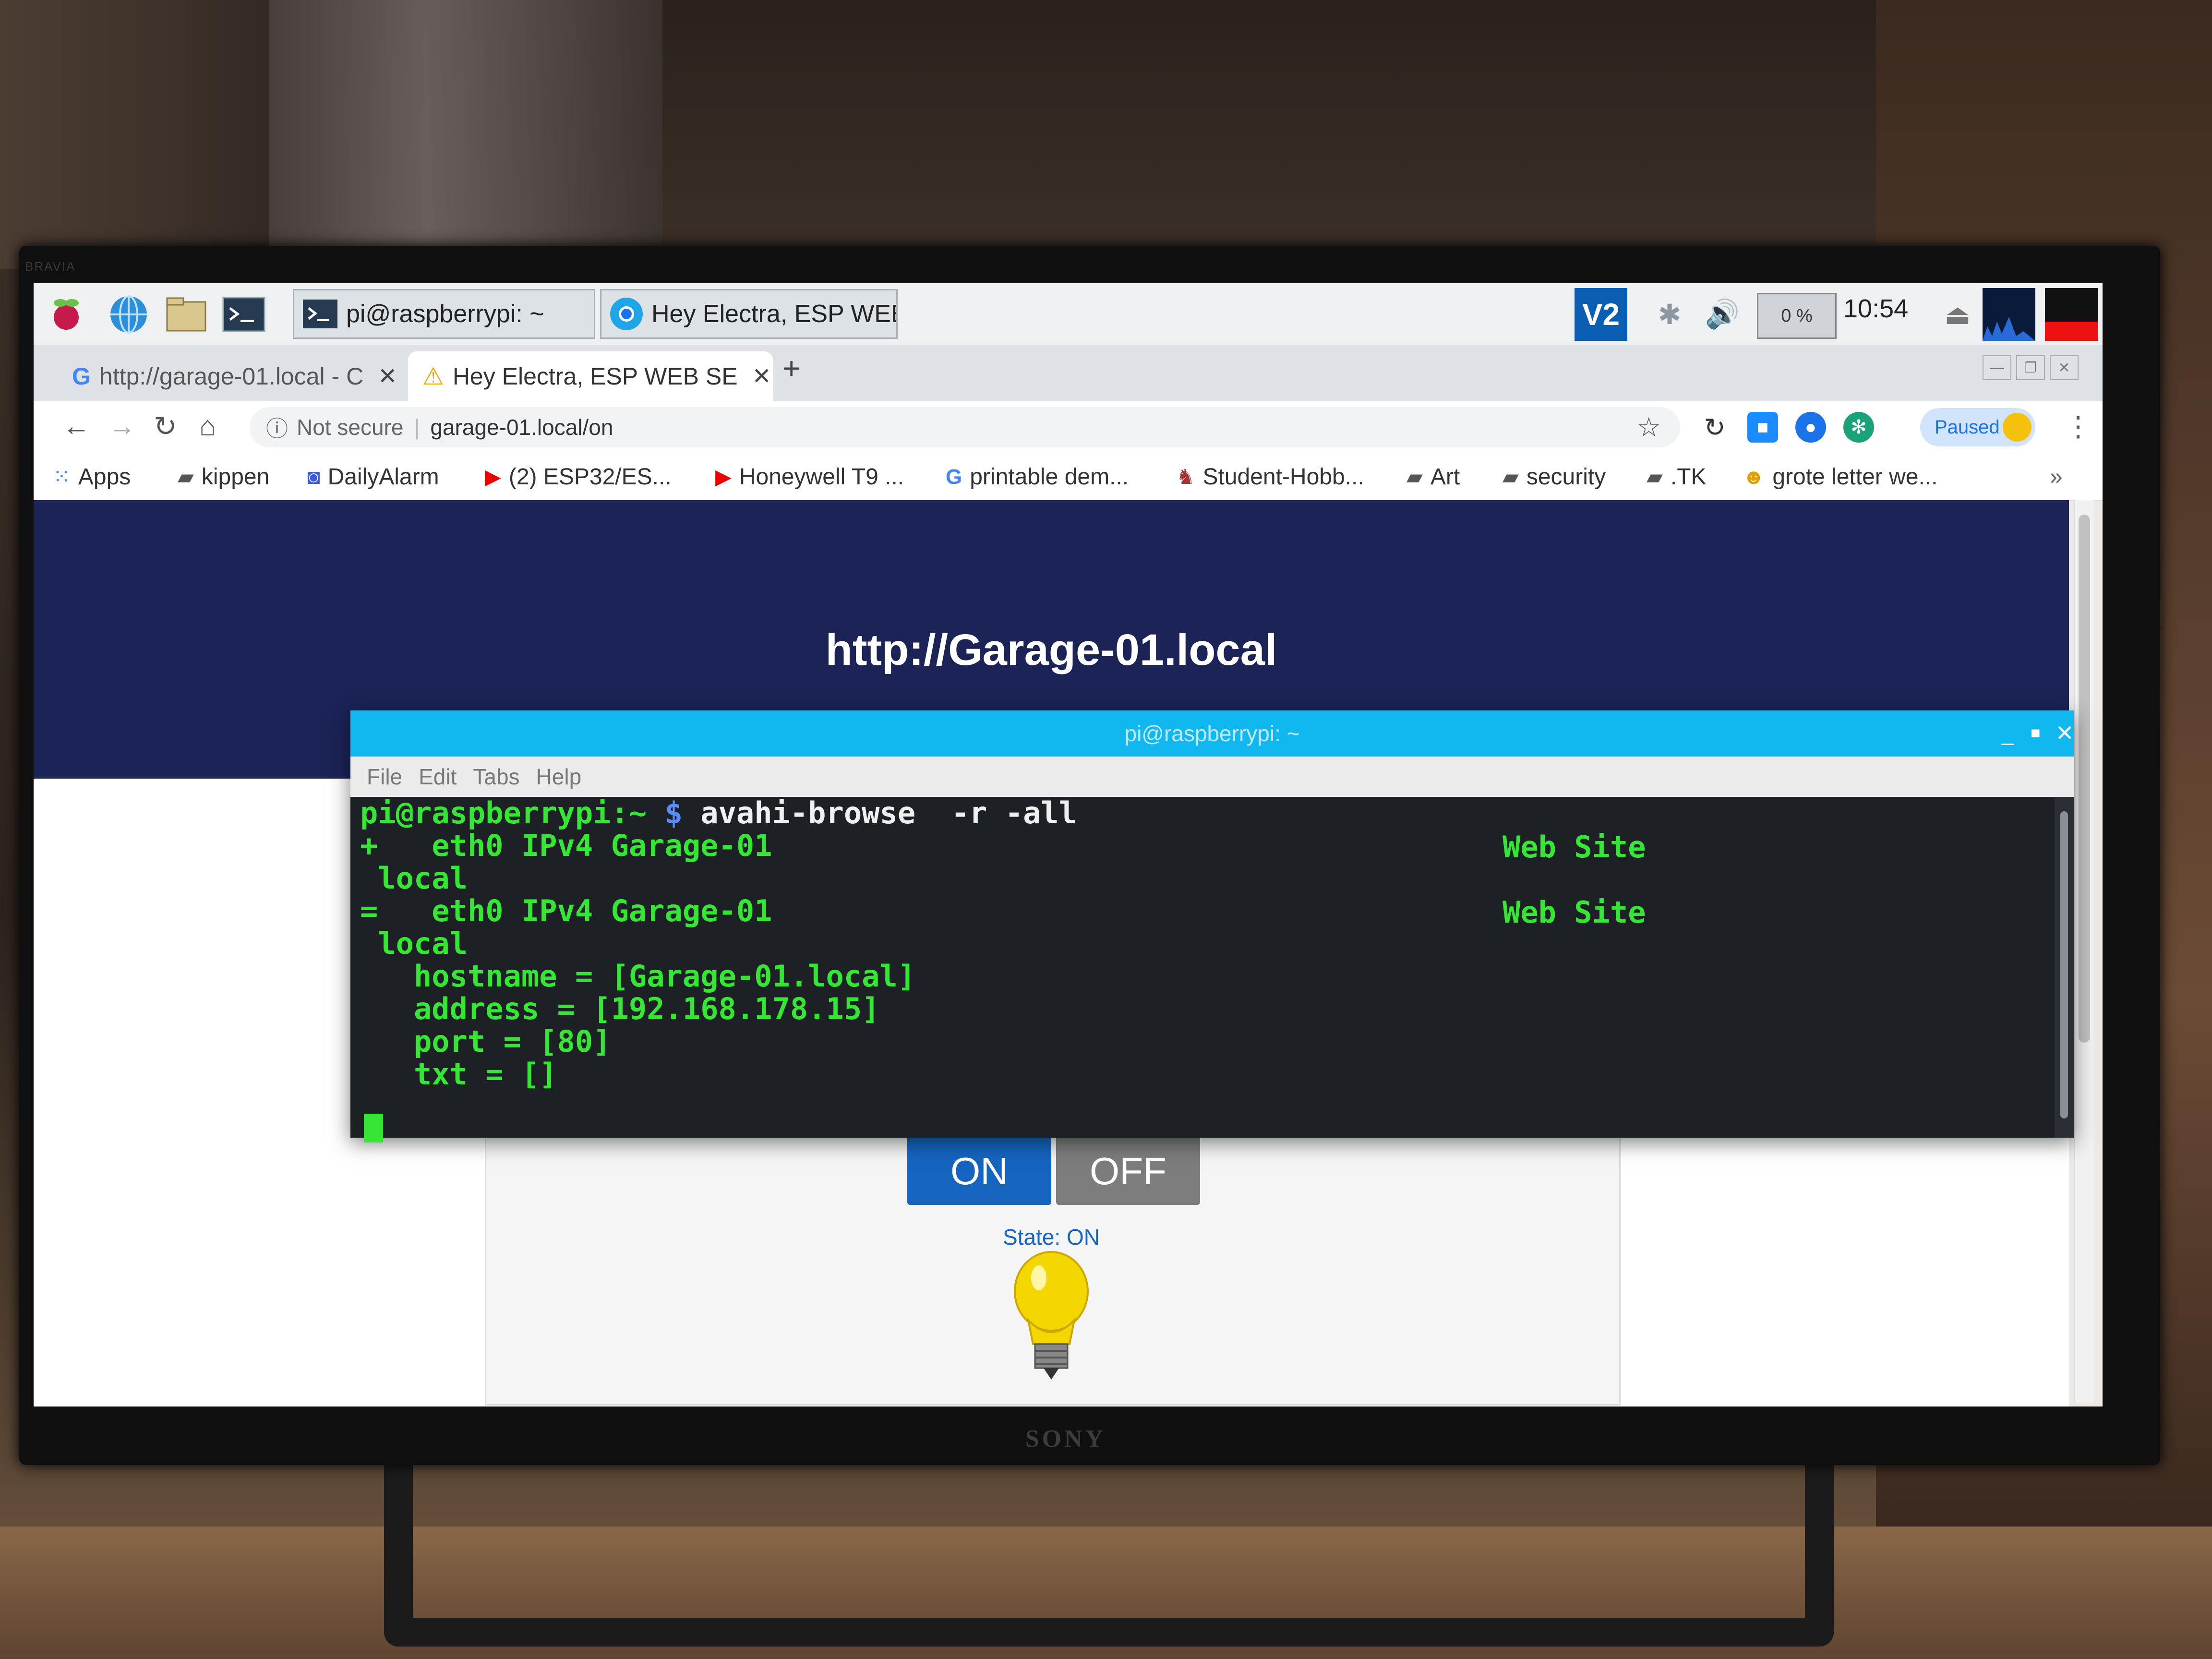 The width and height of the screenshot is (2212, 1659). Describe the element at coordinates (2008, 733) in the screenshot. I see `terminal-minimize-icon: _` at that location.